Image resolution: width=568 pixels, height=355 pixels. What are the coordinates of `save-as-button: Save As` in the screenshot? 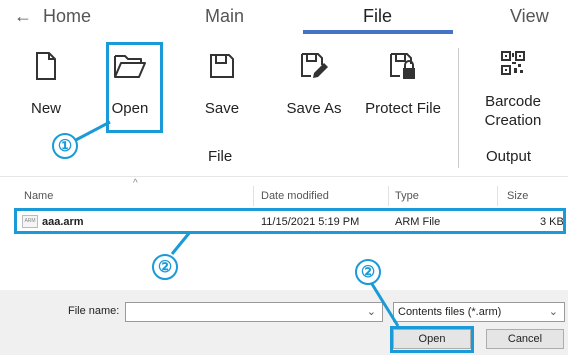 It's located at (314, 82).